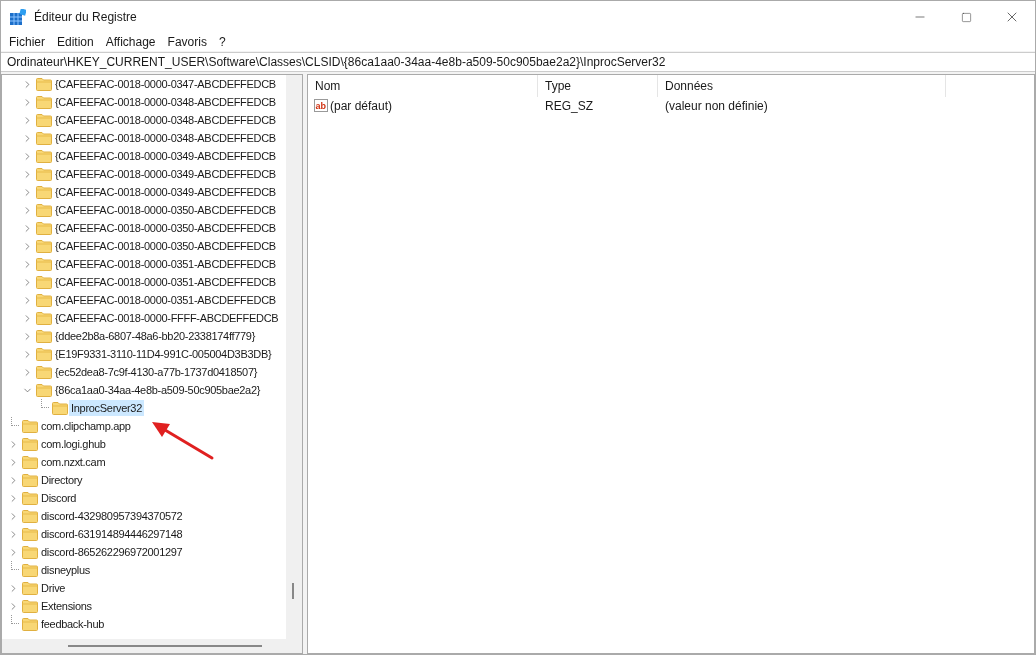 The image size is (1036, 655). I want to click on tree-item: {ddee2b8a-6807-48a6-bb20-2338174ff779}, so click(155, 336).